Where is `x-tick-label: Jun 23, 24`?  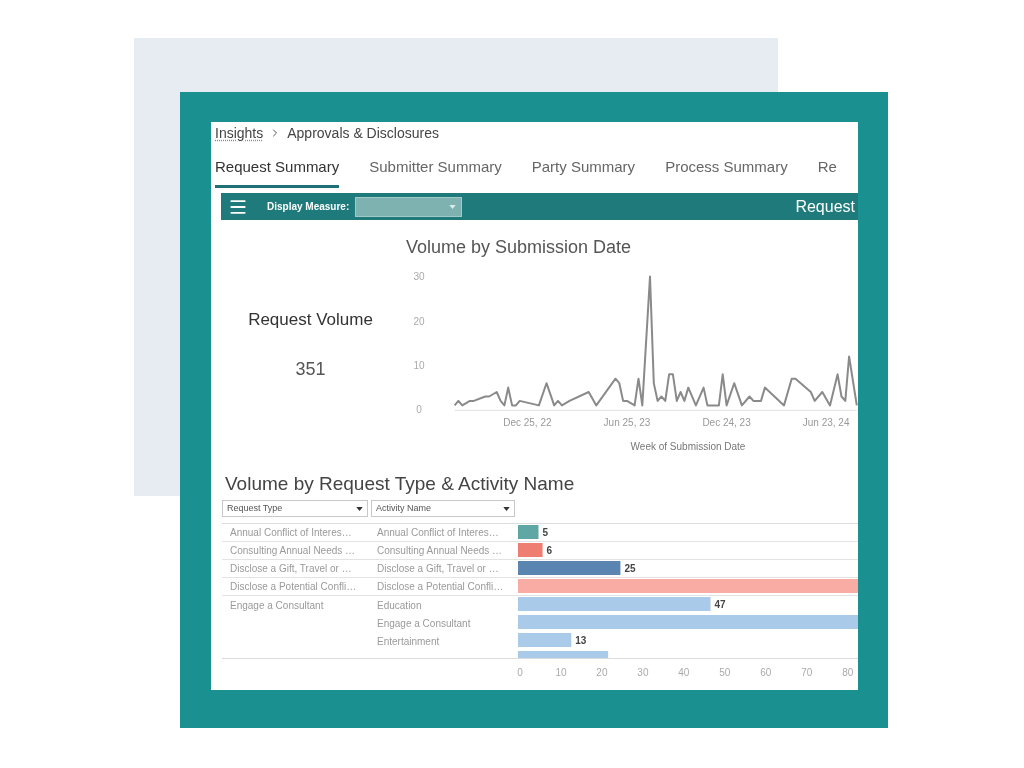
x-tick-label: Jun 23, 24 is located at coordinates (826, 422).